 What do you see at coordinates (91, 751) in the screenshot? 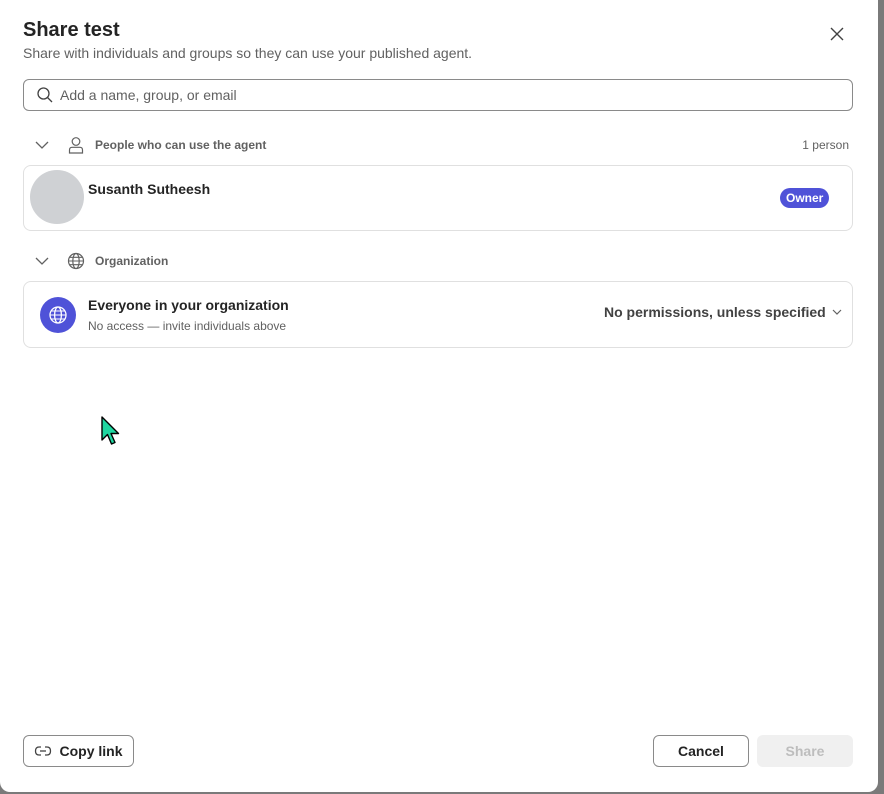
I see `copy-link-label: Copy link` at bounding box center [91, 751].